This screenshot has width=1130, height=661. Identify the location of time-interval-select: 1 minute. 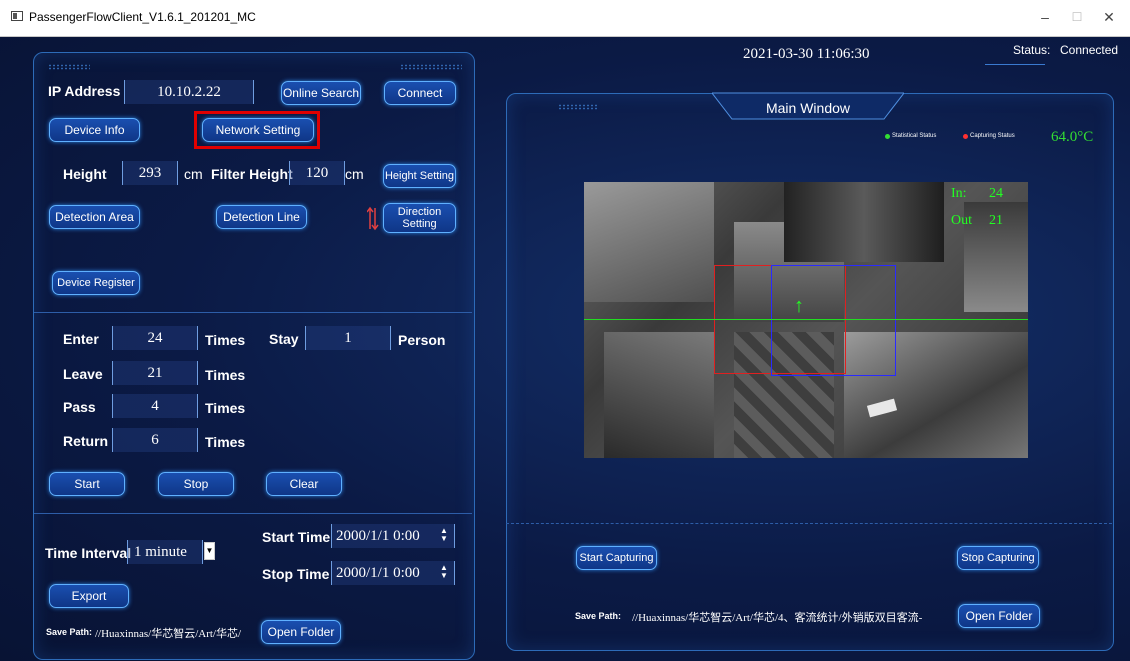
(165, 552).